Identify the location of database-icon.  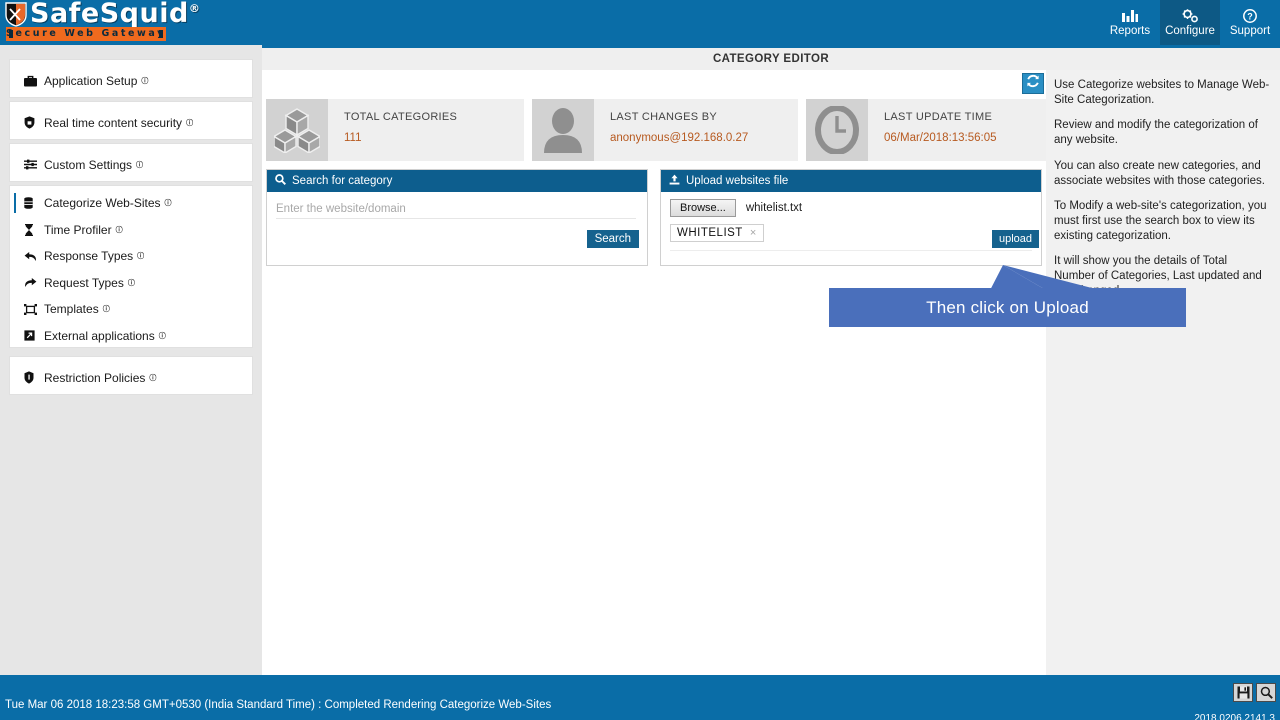
(33, 203).